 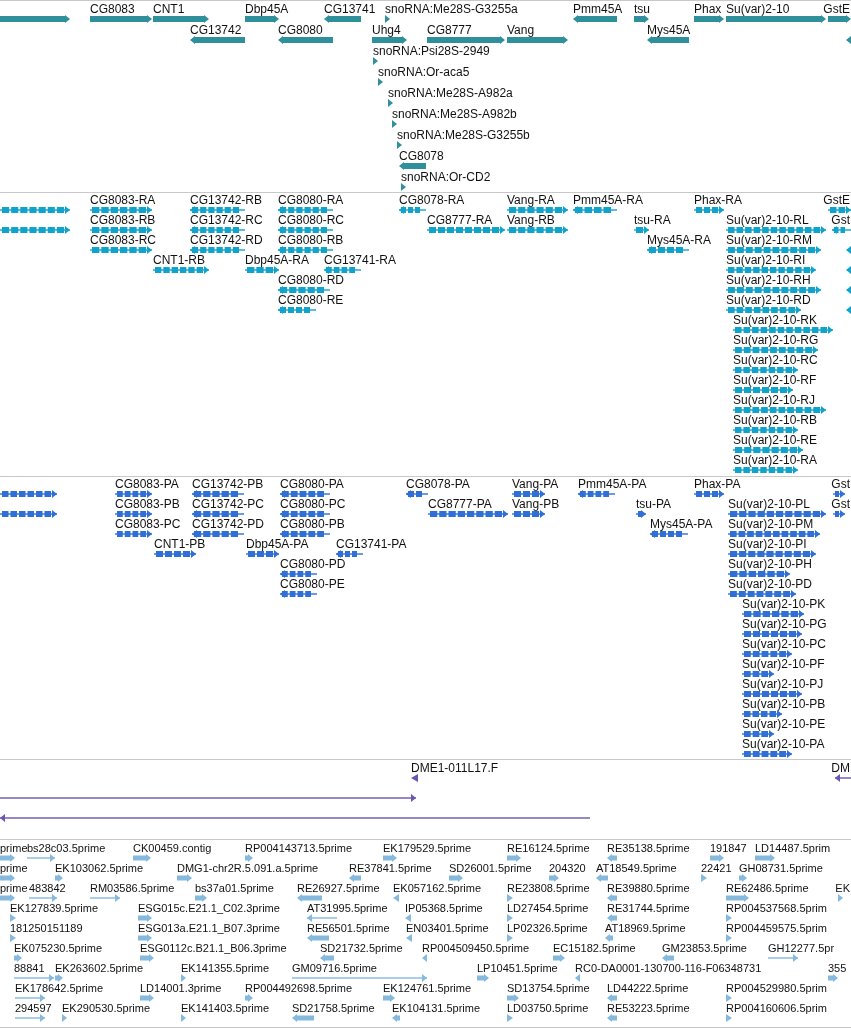 What do you see at coordinates (438, 484) in the screenshot?
I see `feature-label: CG8078-PA` at bounding box center [438, 484].